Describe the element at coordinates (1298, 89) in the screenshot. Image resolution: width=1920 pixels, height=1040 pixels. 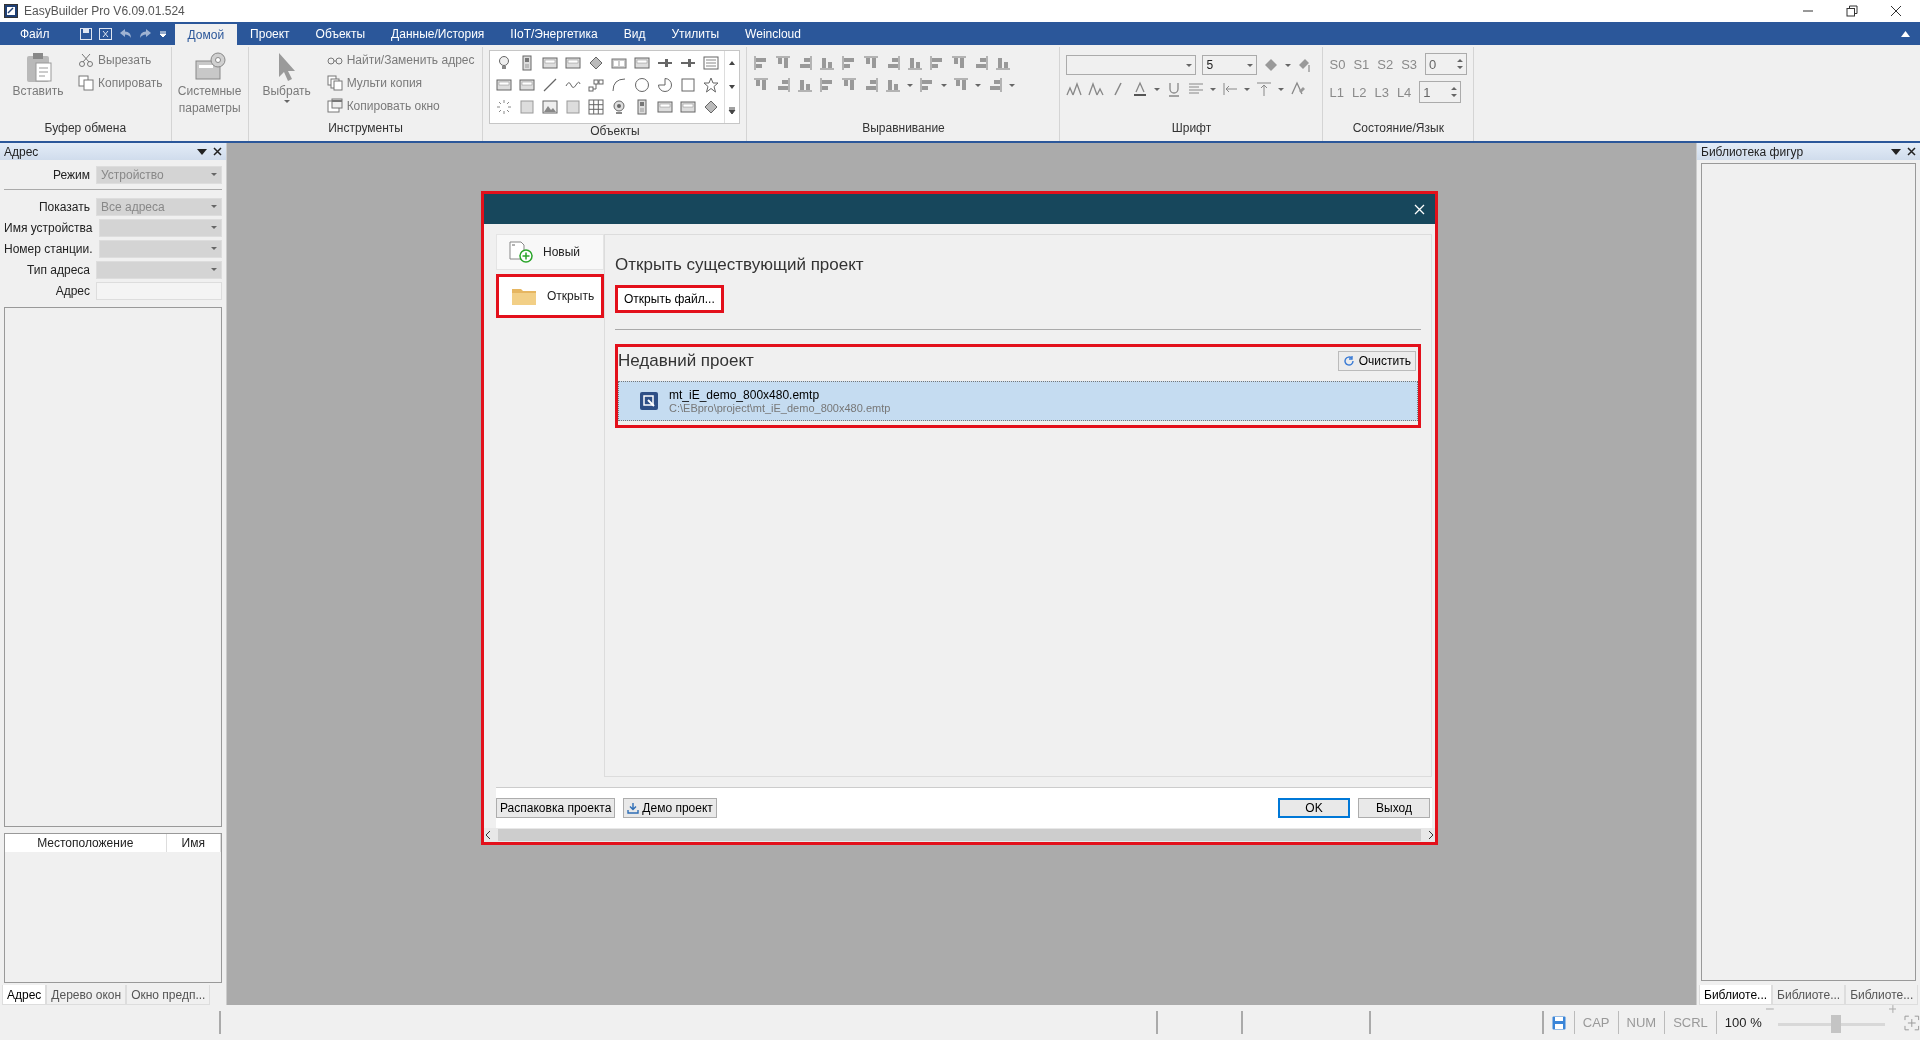
I see `text-style-icon` at that location.